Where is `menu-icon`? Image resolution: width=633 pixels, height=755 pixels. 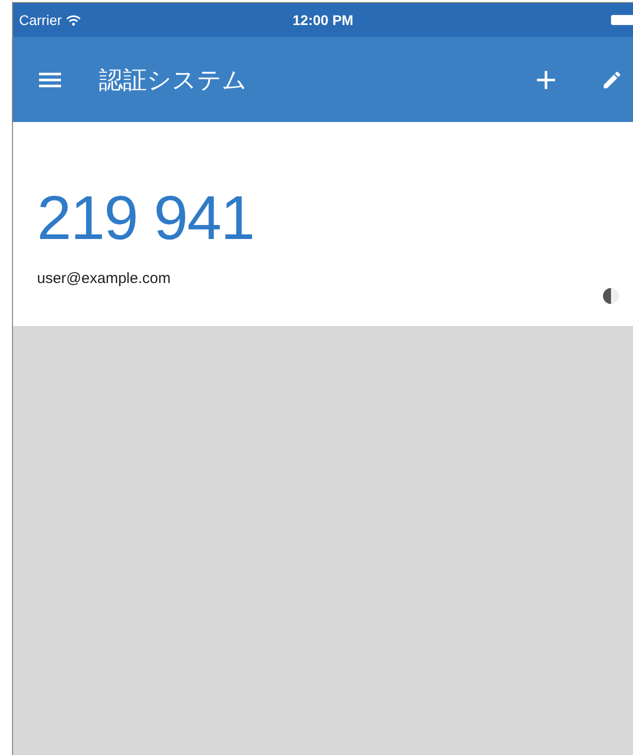
menu-icon is located at coordinates (50, 80).